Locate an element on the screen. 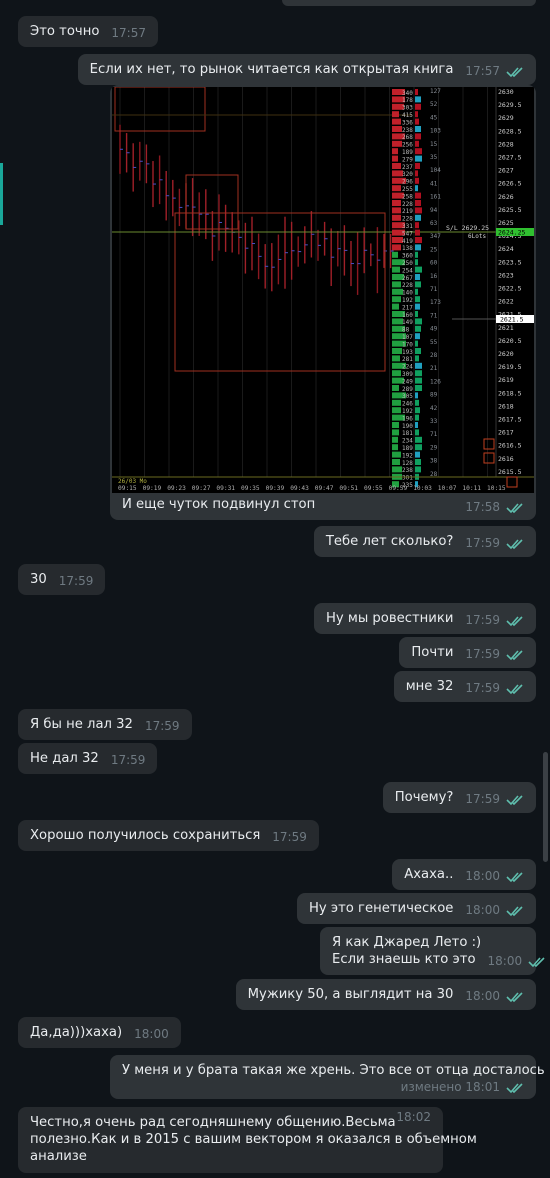 The image size is (550, 1178). message-incoming: Не дал 32 17:59 is located at coordinates (88, 758).